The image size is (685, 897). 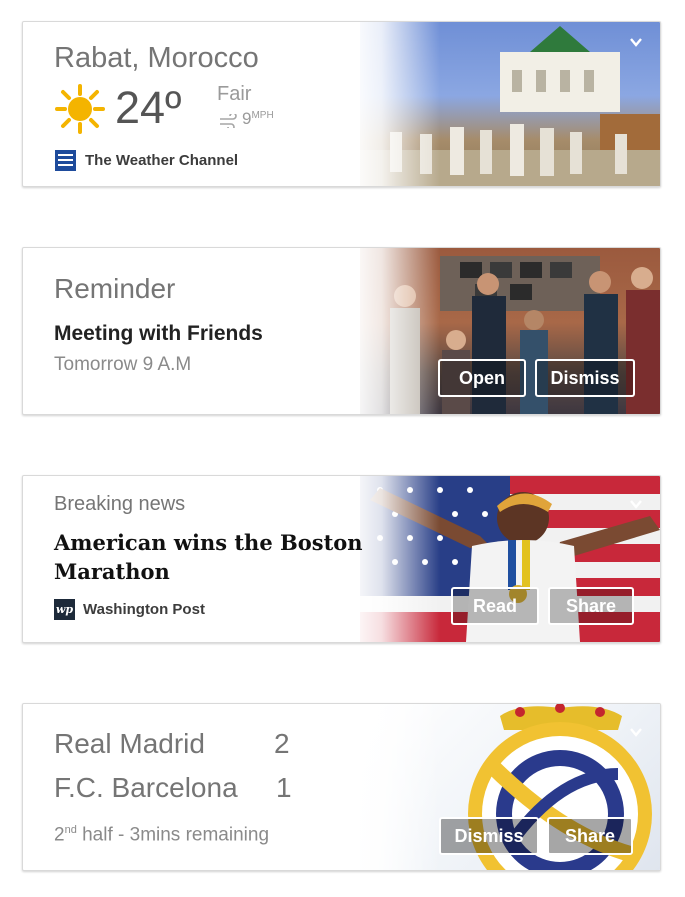 What do you see at coordinates (282, 743) in the screenshot?
I see `team1-score: 2` at bounding box center [282, 743].